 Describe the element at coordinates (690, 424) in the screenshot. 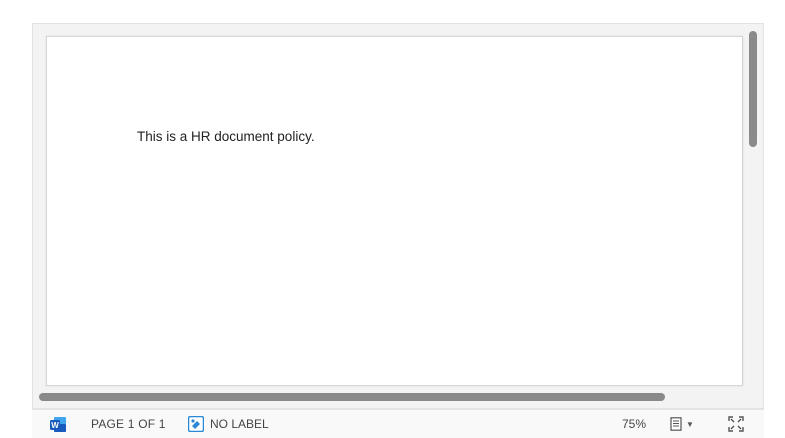

I see `chevron-down-icon: ▼` at that location.